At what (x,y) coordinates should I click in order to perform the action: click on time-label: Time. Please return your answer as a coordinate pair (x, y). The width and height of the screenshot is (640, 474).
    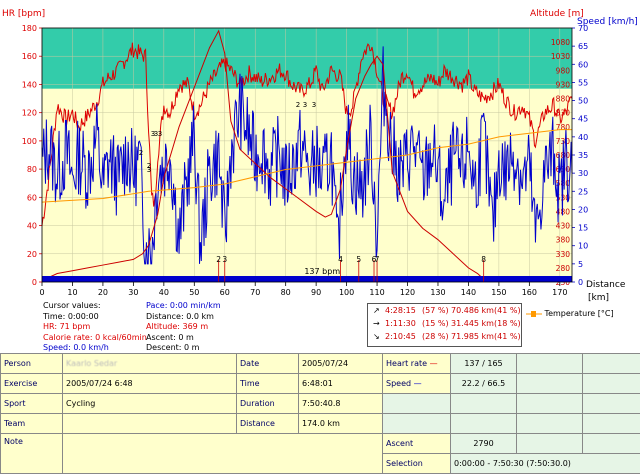
    Looking at the image, I should click on (268, 384).